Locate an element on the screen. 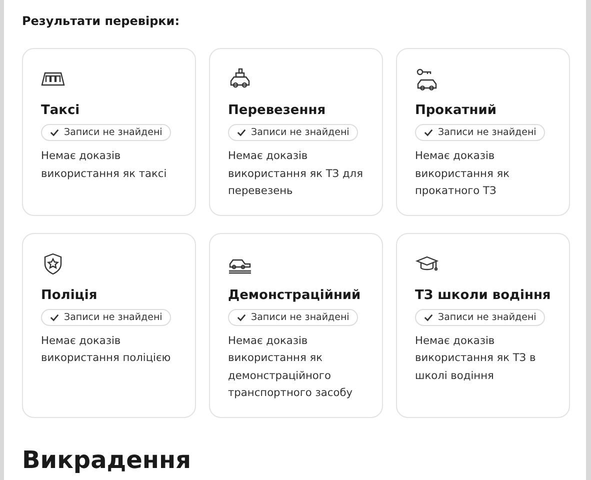  section-heading: Викрадення is located at coordinates (107, 460).